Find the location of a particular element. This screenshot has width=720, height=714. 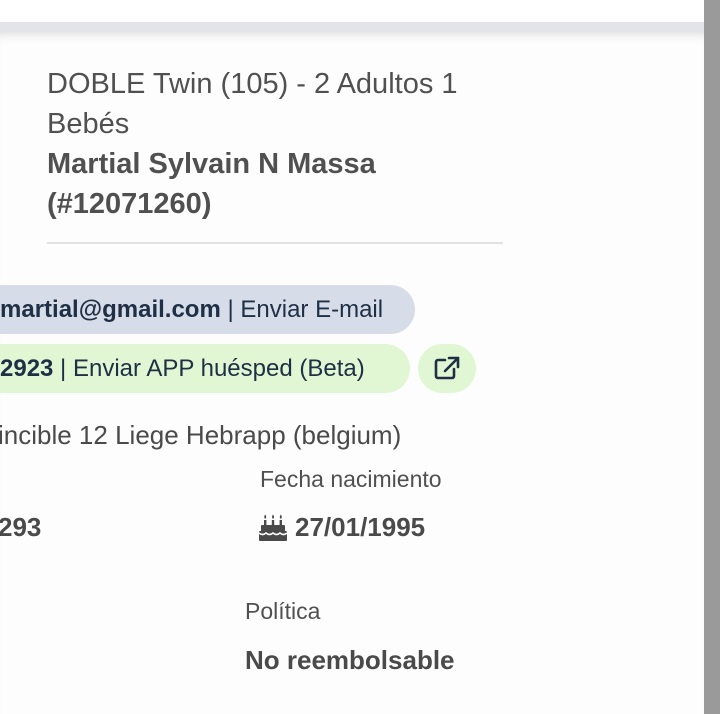

guest-phone-value: 293 is located at coordinates (21, 527).